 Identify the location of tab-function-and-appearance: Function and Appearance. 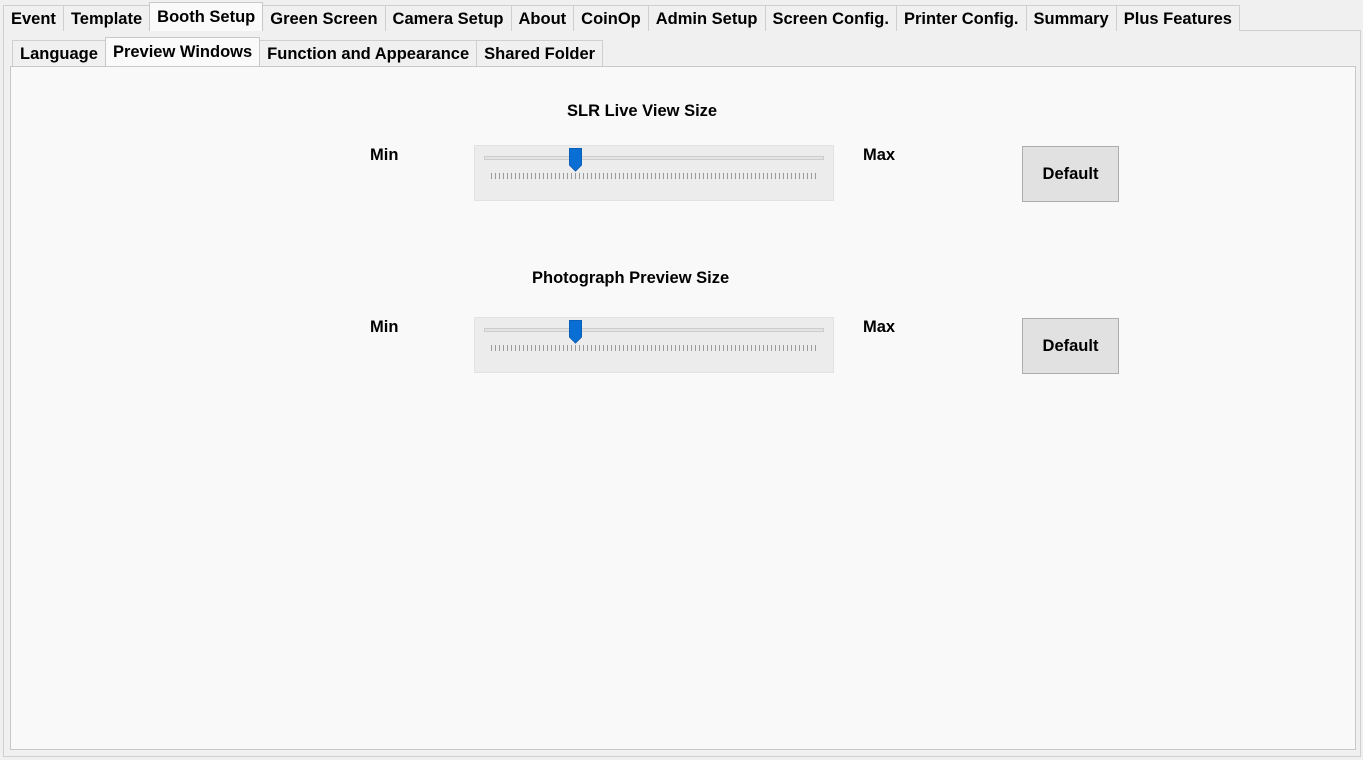
(368, 53).